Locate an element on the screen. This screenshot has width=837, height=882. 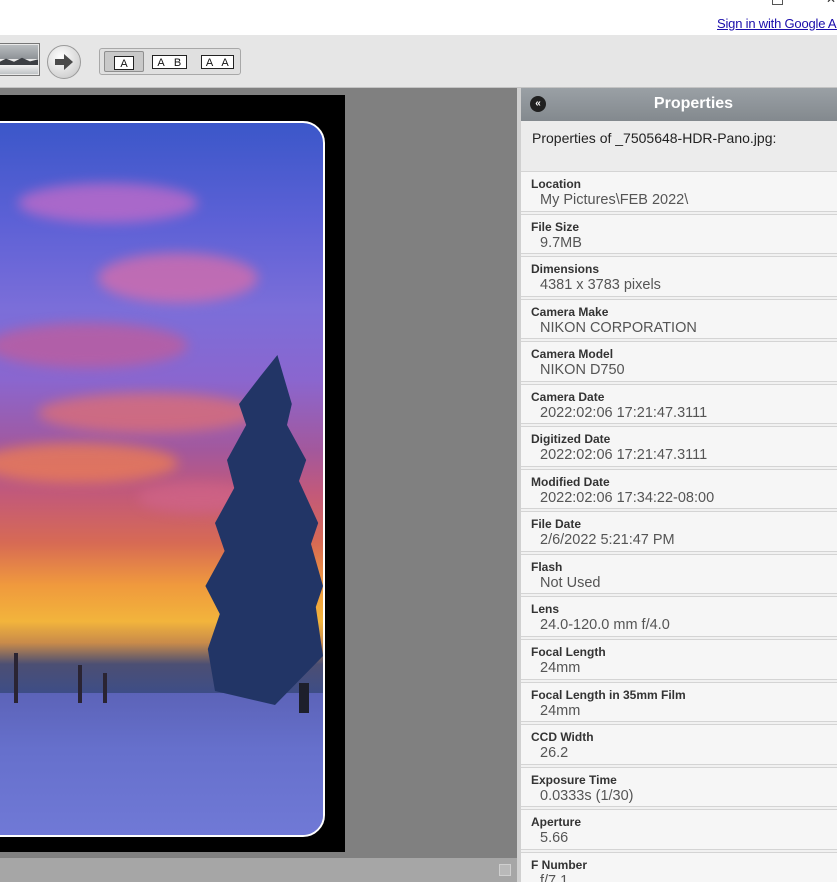
properties-header: « Properties is located at coordinates (679, 104).